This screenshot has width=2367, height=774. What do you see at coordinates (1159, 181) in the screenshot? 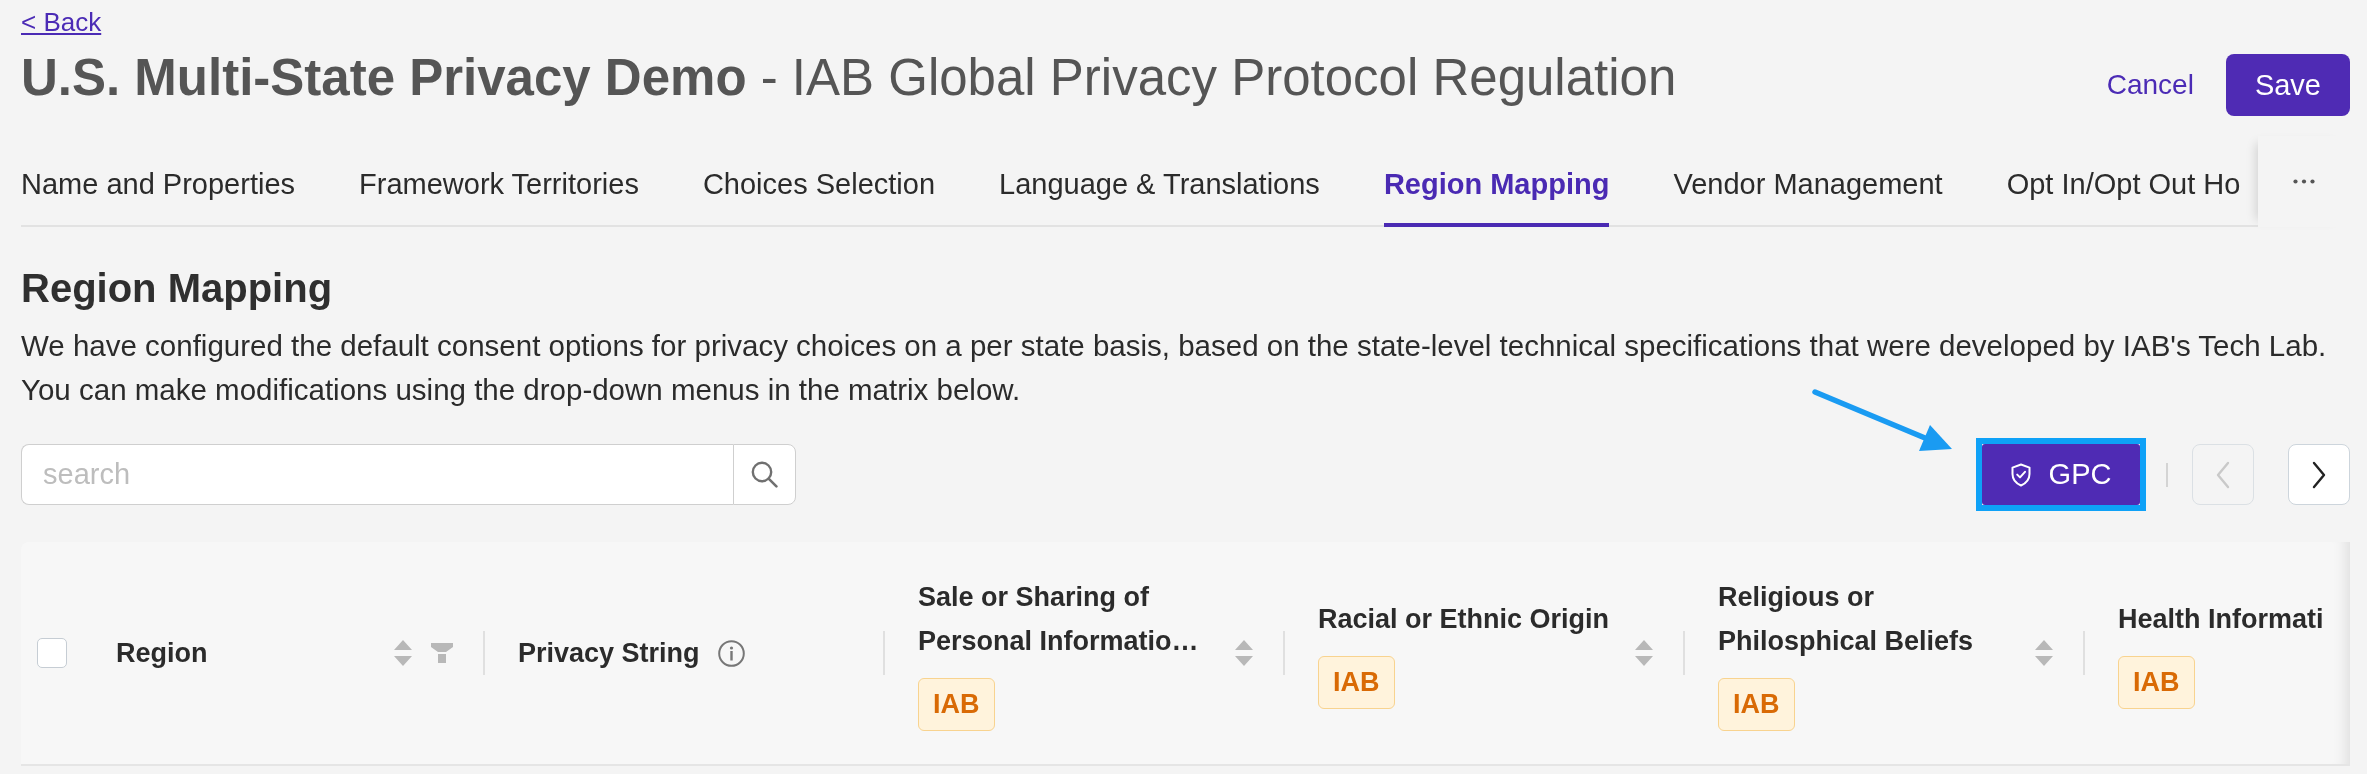
I see `tab: Language & Translations` at bounding box center [1159, 181].